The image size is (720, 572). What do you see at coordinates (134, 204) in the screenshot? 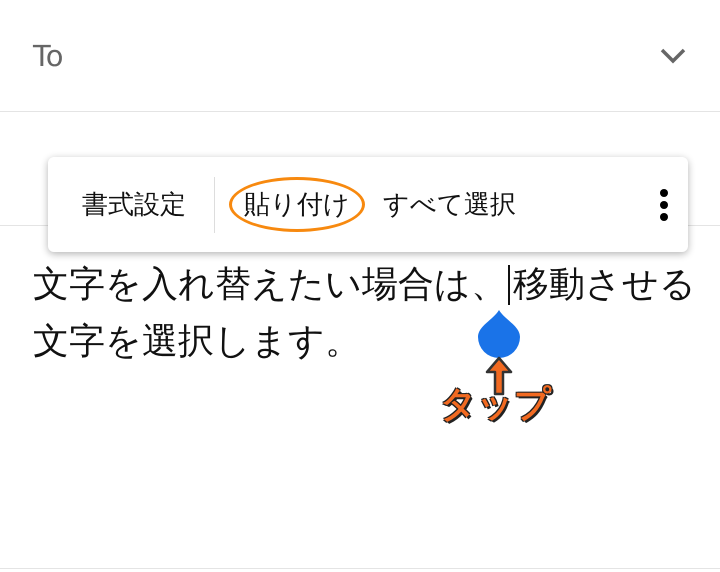
I see `menu-item: 書式設定` at bounding box center [134, 204].